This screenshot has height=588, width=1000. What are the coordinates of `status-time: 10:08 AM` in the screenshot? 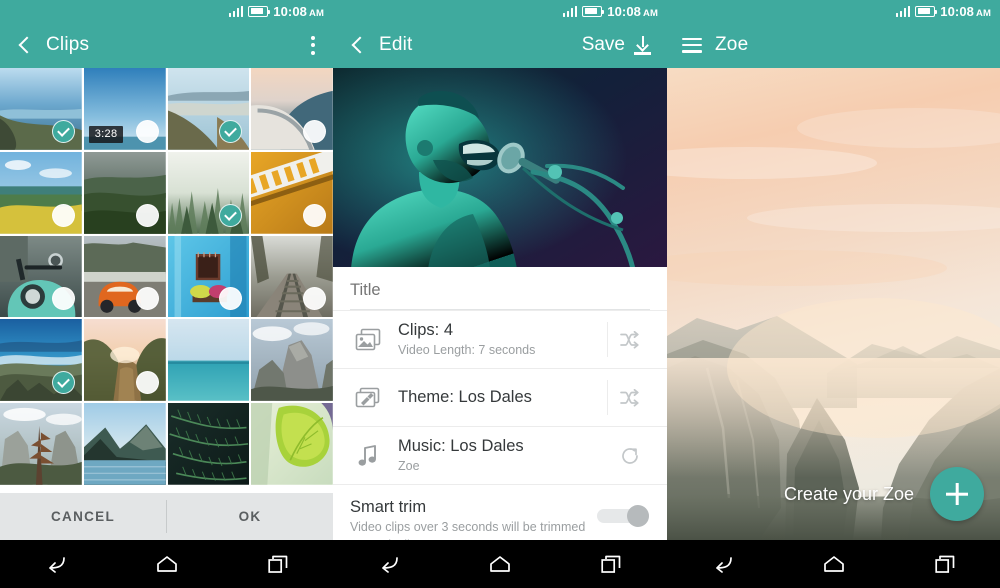 It's located at (965, 11).